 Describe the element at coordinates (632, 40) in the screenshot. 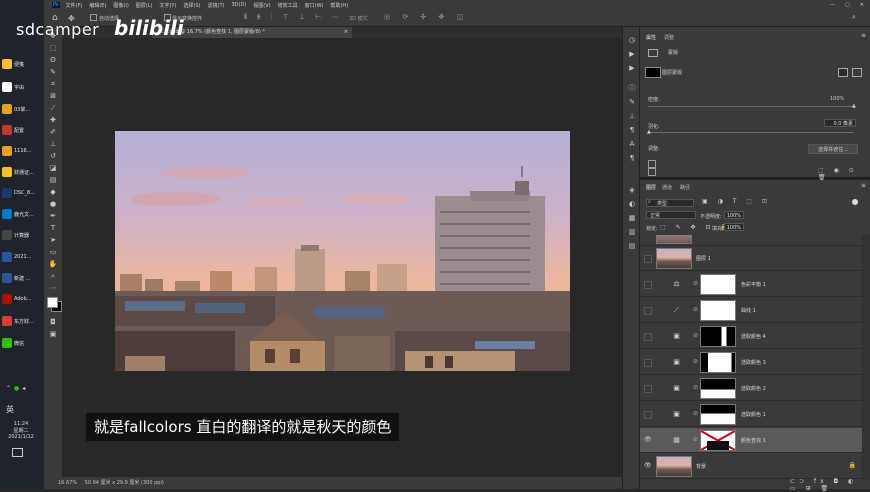

I see `history-panel-icon: ◷` at that location.